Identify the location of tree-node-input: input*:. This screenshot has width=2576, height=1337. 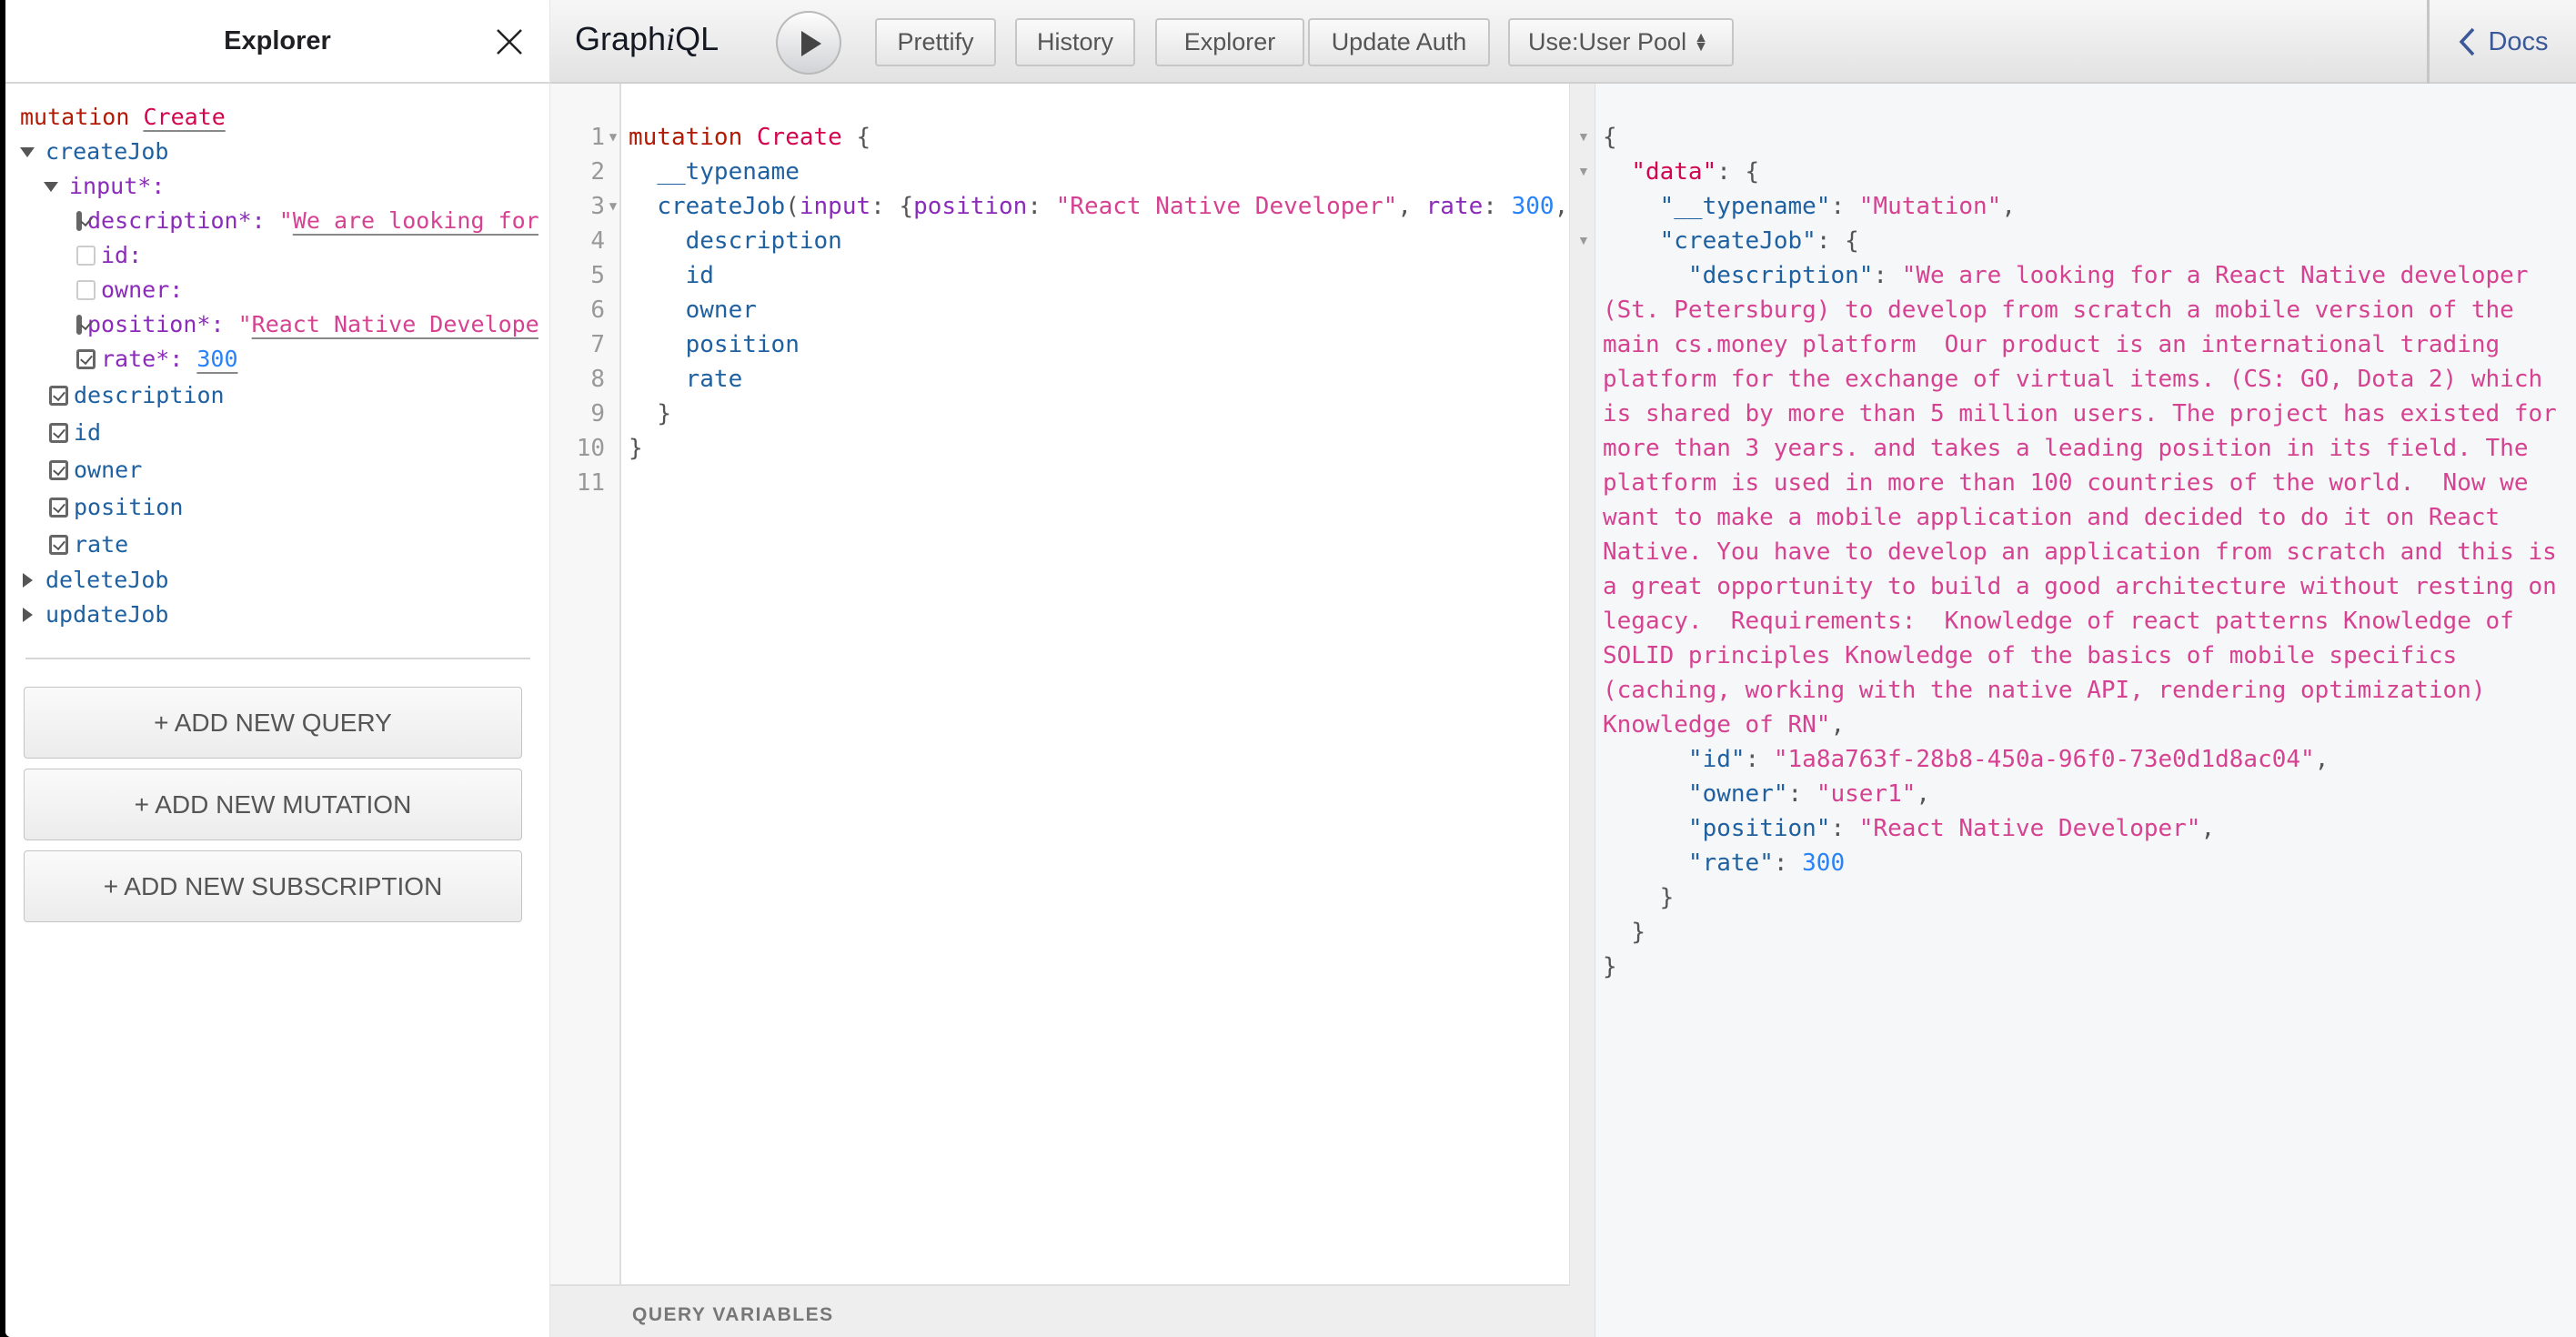
(284, 186).